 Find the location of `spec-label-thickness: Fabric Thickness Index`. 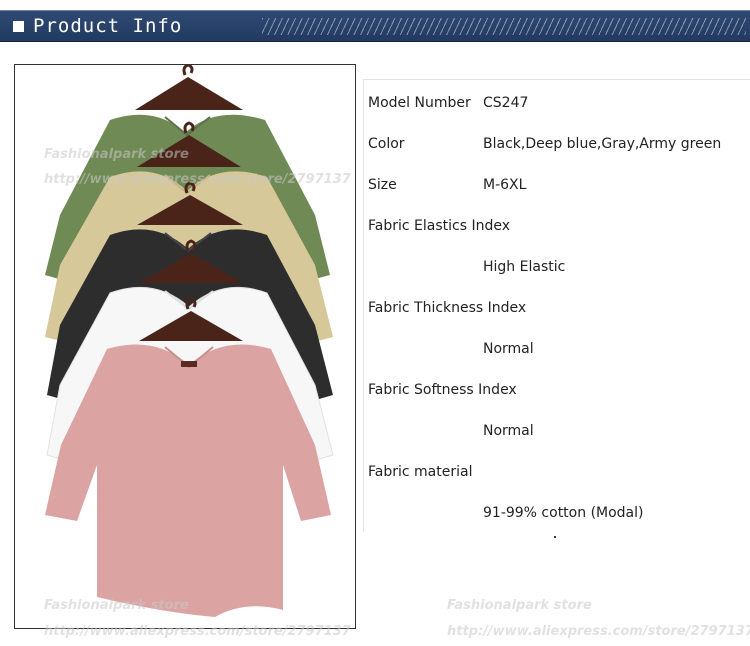

spec-label-thickness: Fabric Thickness Index is located at coordinates (447, 308).